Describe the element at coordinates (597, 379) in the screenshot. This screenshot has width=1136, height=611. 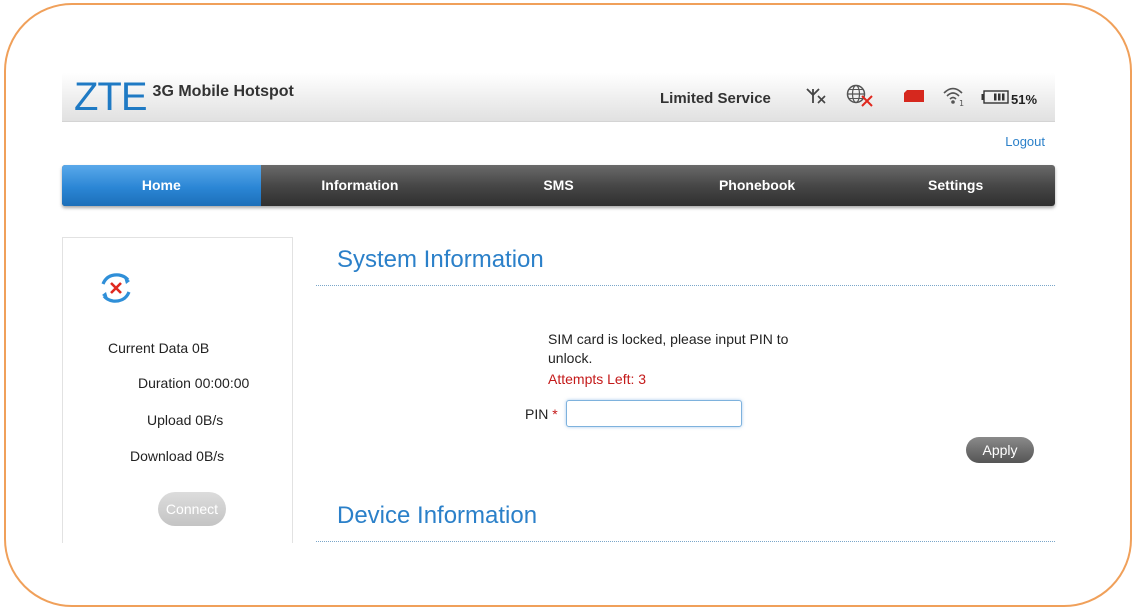
I see `attempts-left: Attempts Left: 3` at that location.